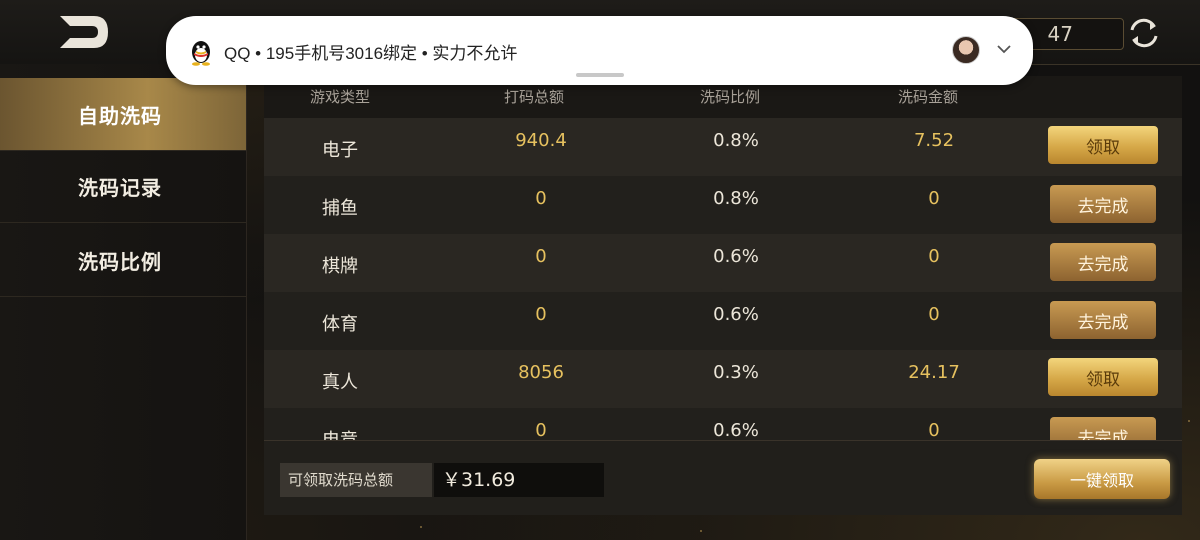 This screenshot has height=540, width=1200. What do you see at coordinates (541, 372) in the screenshot?
I see `bet-total: 8056` at bounding box center [541, 372].